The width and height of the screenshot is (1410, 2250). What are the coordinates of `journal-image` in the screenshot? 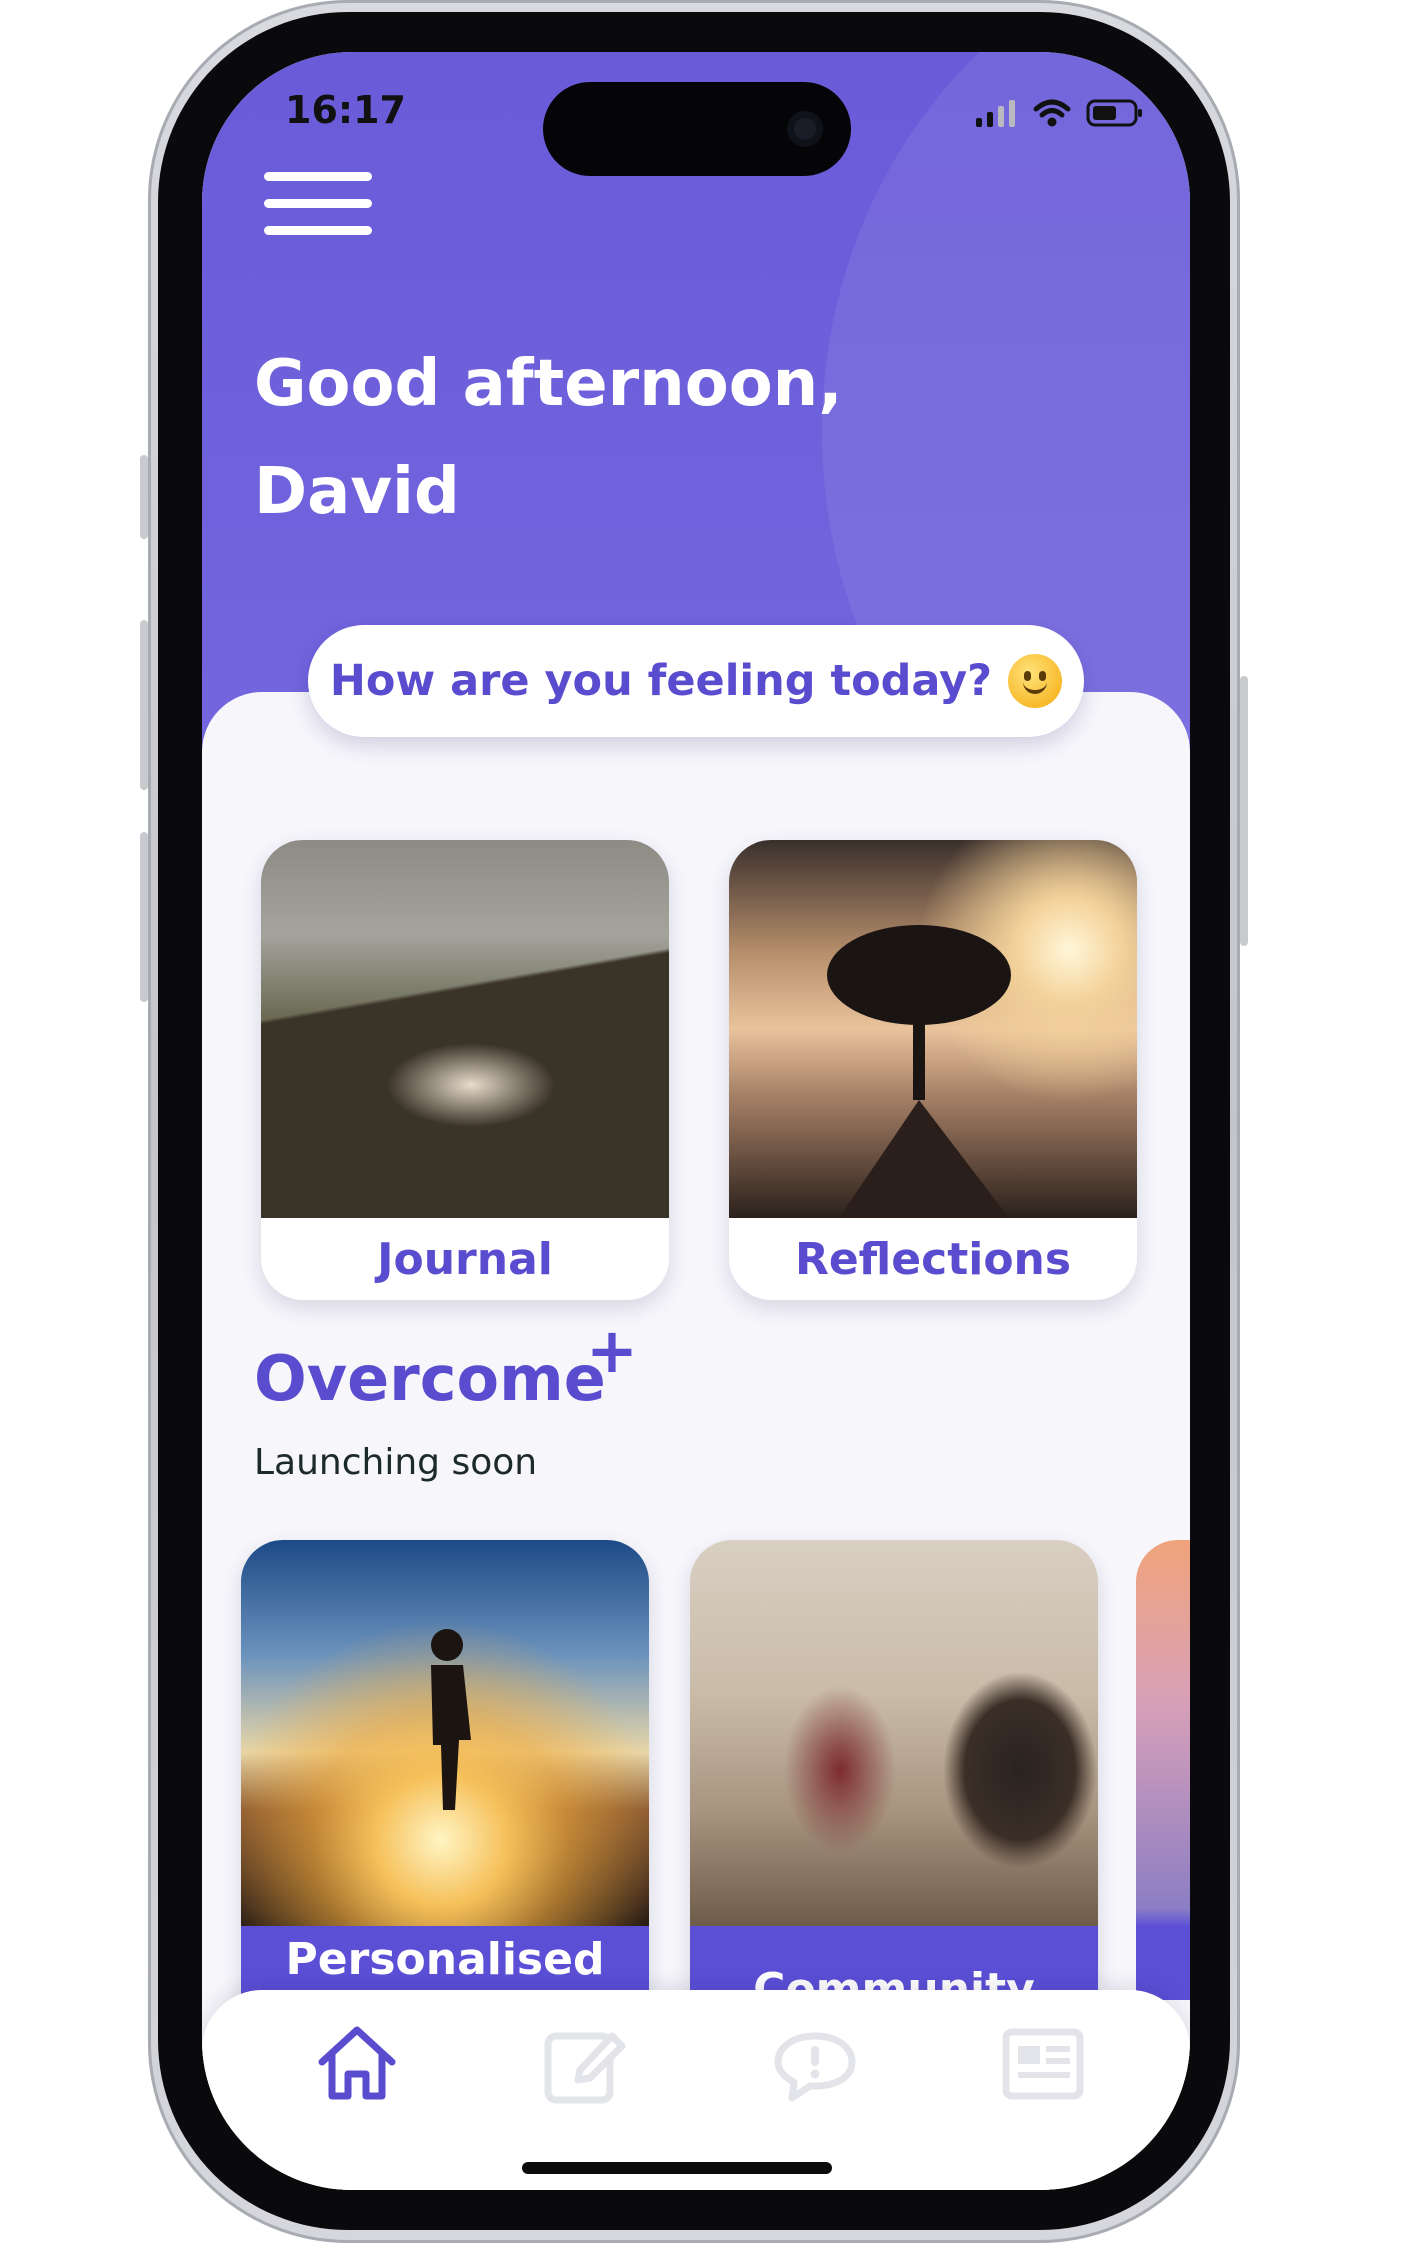 It's located at (465, 1029).